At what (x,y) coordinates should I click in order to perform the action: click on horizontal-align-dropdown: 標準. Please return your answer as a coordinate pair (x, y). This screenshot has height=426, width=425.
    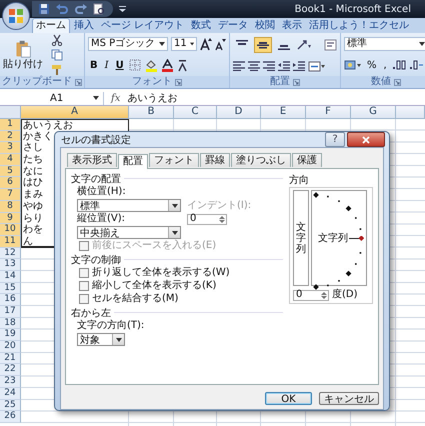
    Looking at the image, I should click on (129, 205).